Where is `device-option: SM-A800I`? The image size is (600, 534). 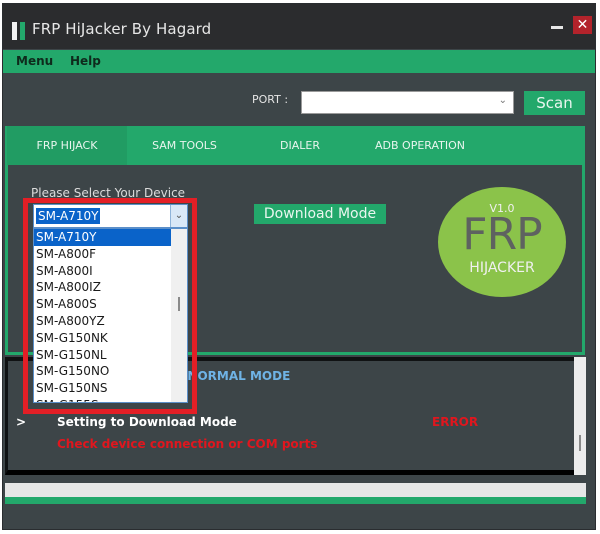
device-option: SM-A800I is located at coordinates (103, 271).